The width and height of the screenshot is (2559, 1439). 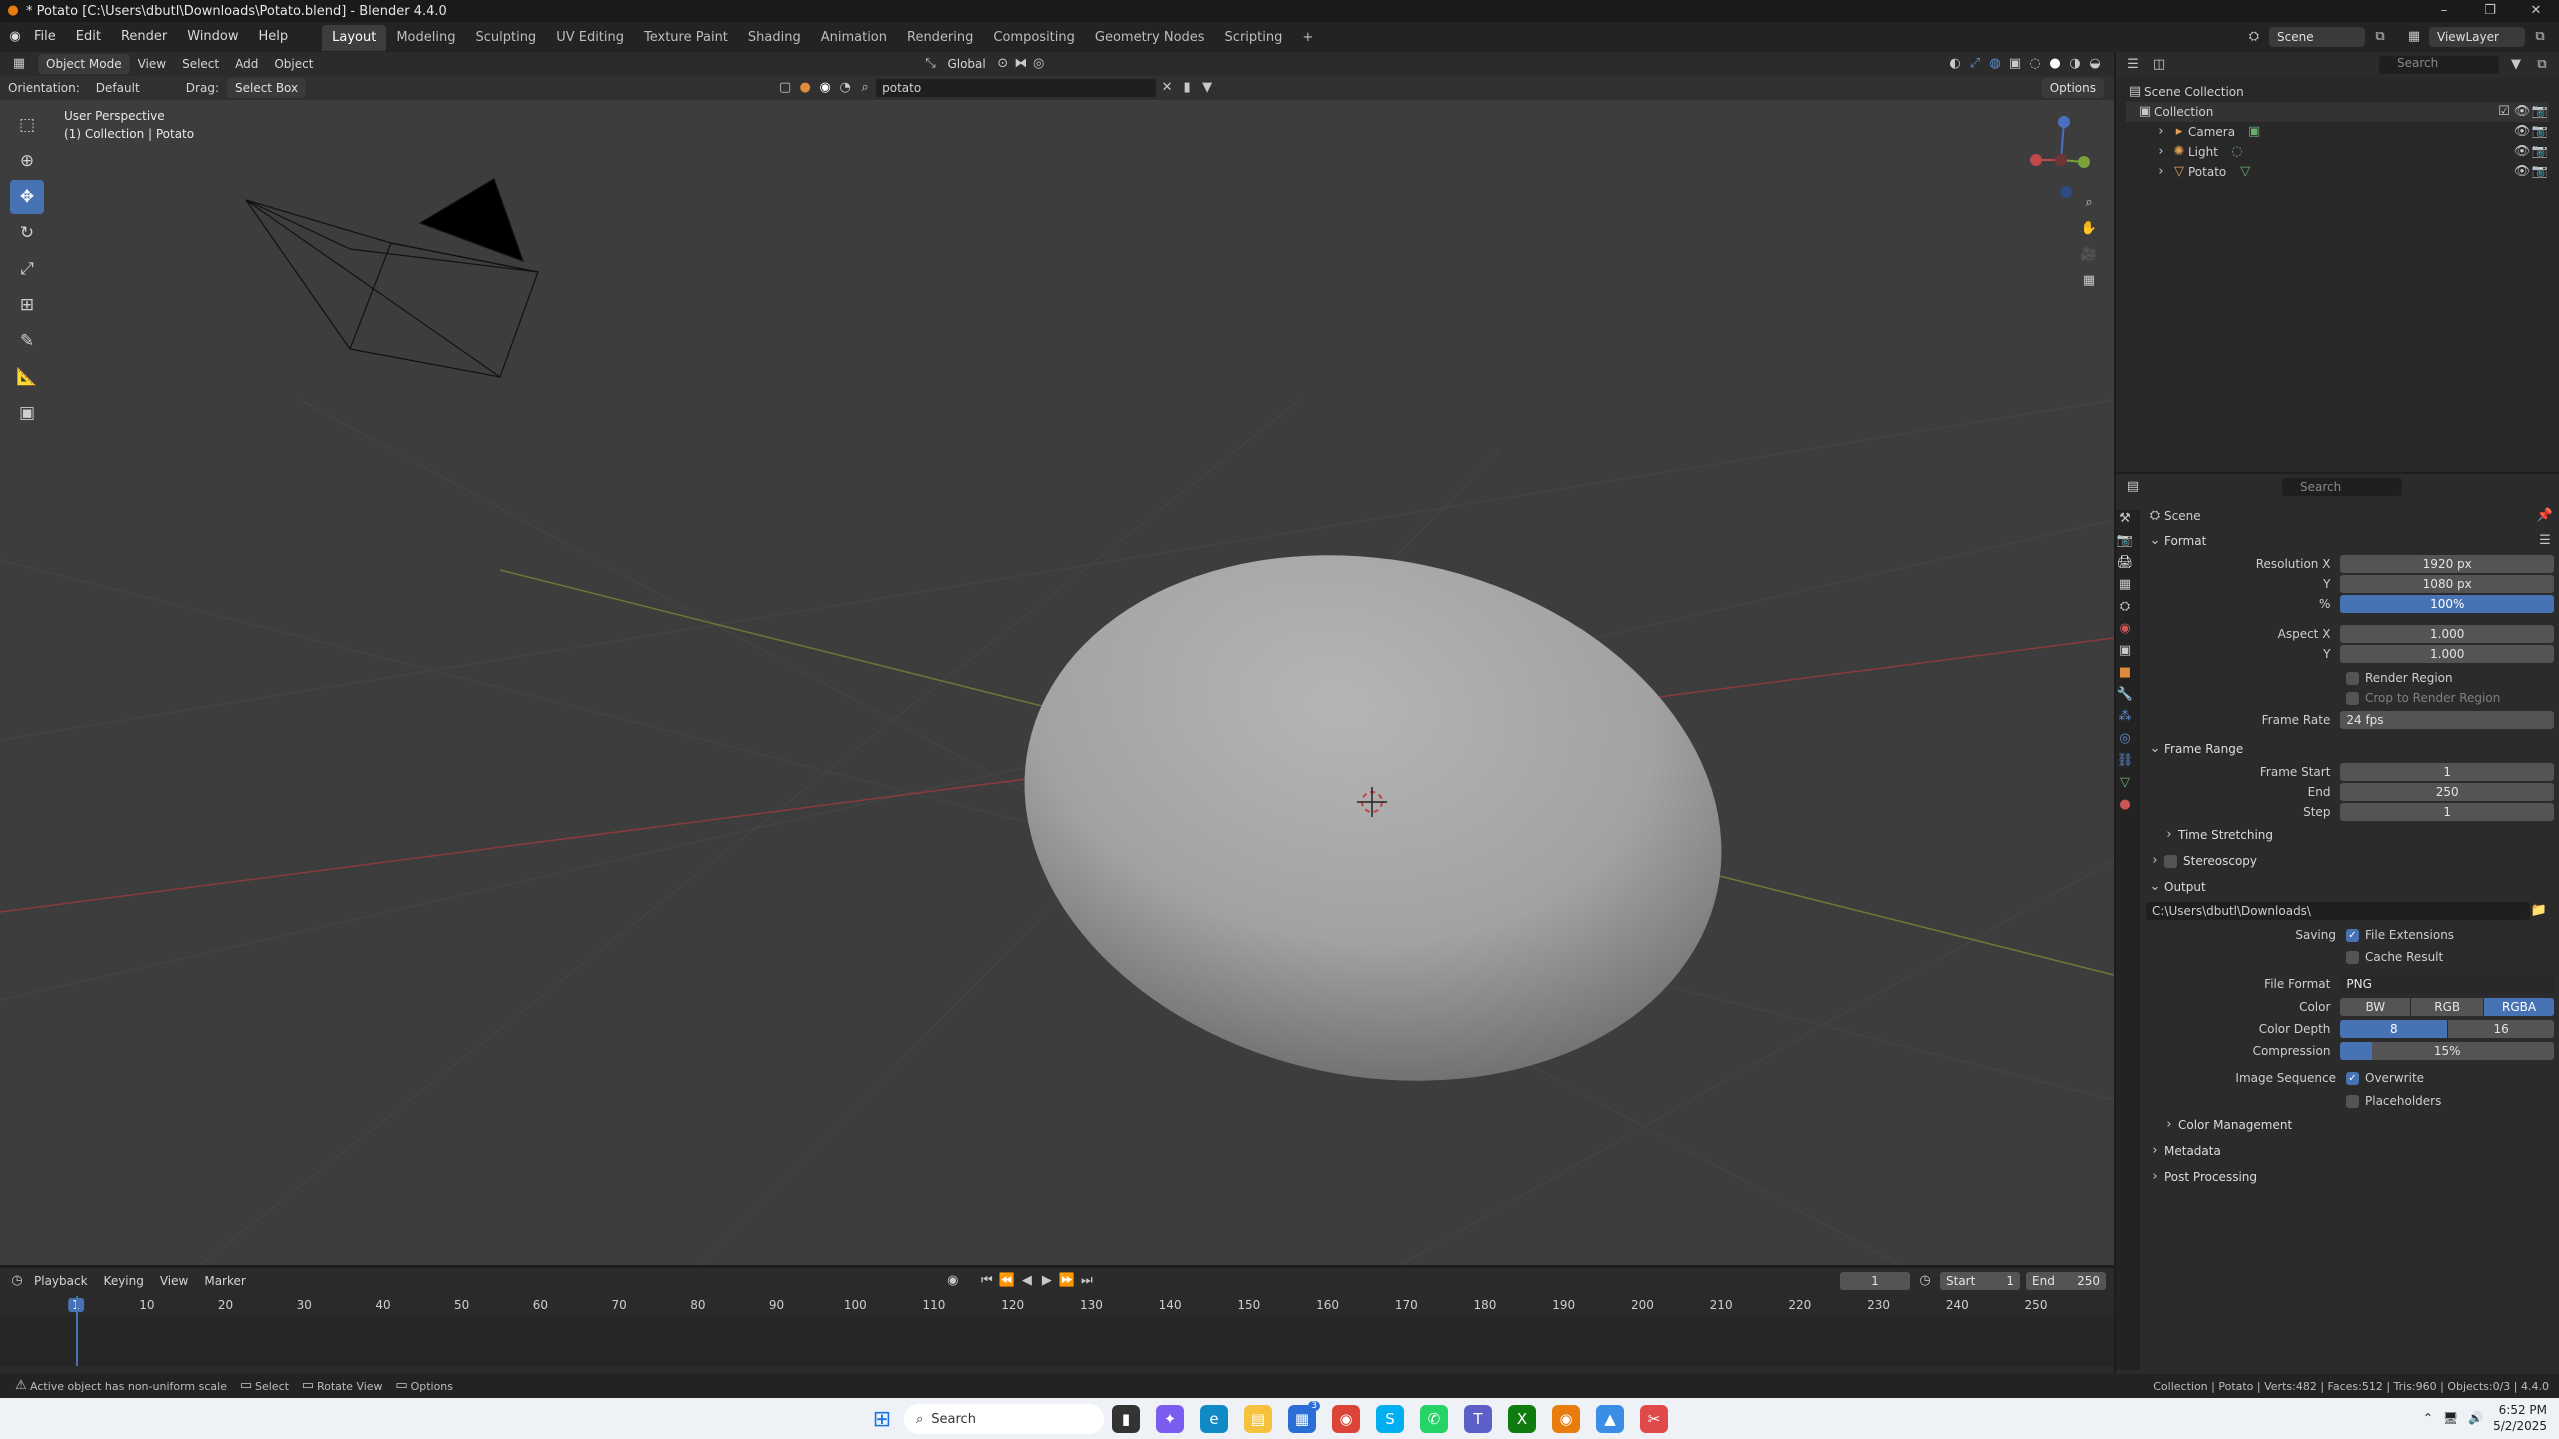 I want to click on jump-start-icon: ⏮, so click(x=987, y=1281).